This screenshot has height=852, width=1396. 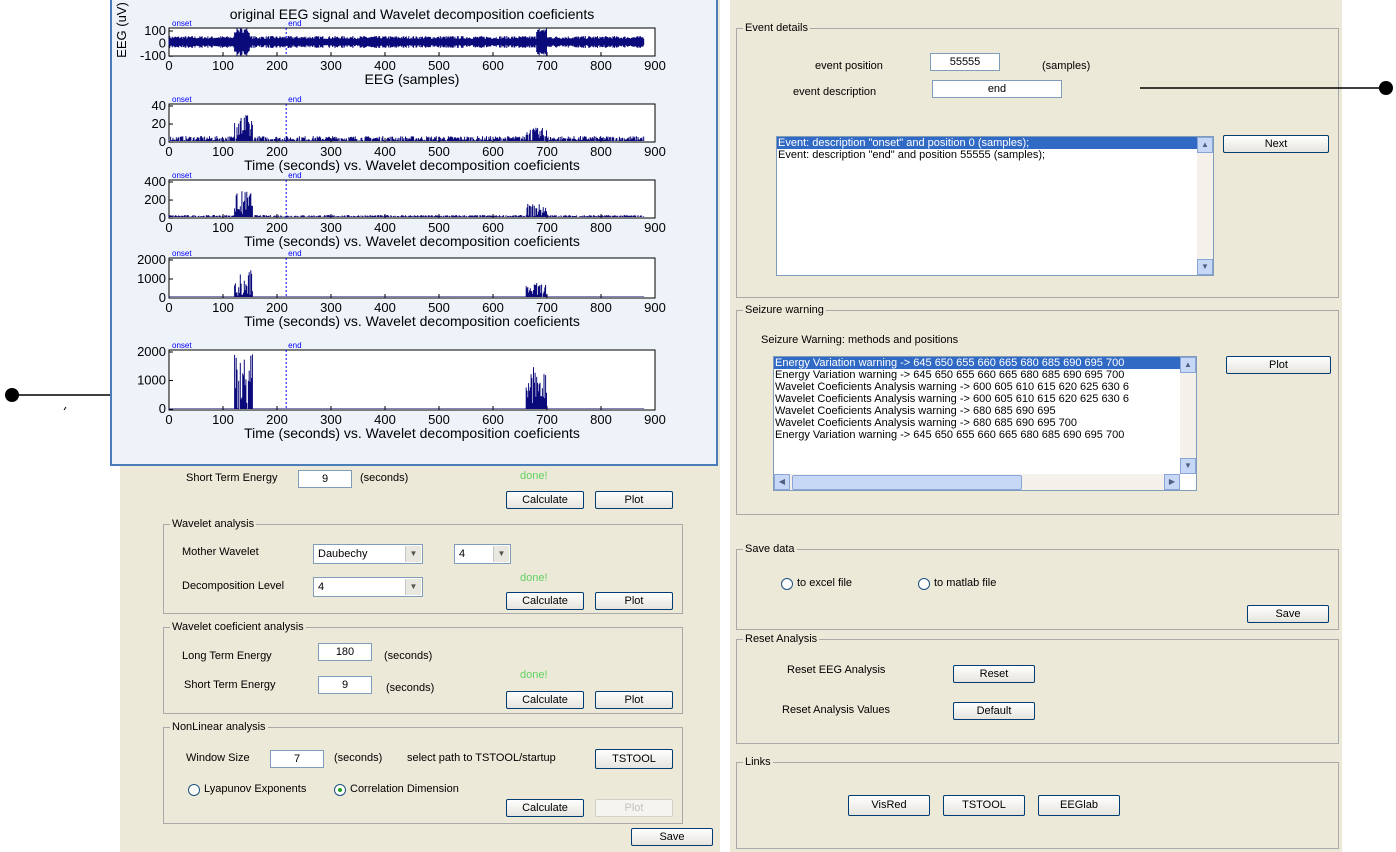 I want to click on calculate-button: Calculate, so click(x=545, y=500).